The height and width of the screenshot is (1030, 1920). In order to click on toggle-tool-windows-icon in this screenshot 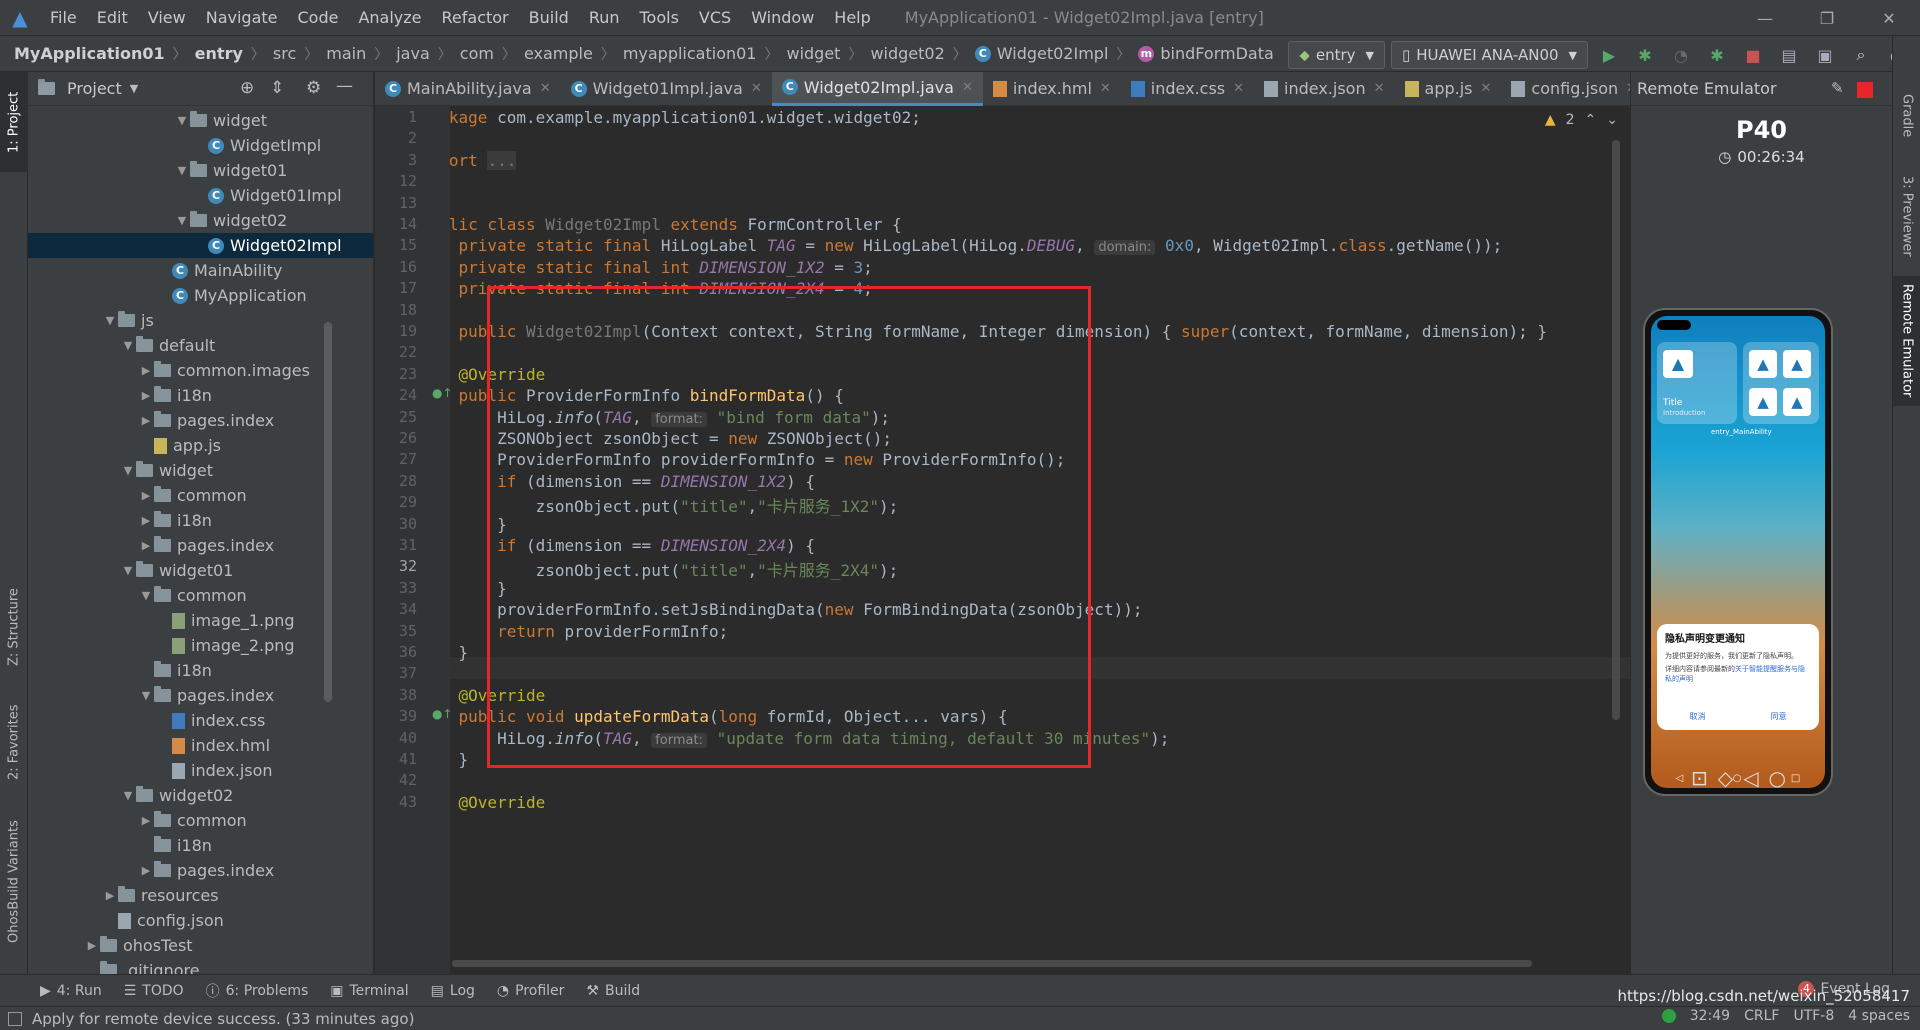, I will do `click(15, 1018)`.